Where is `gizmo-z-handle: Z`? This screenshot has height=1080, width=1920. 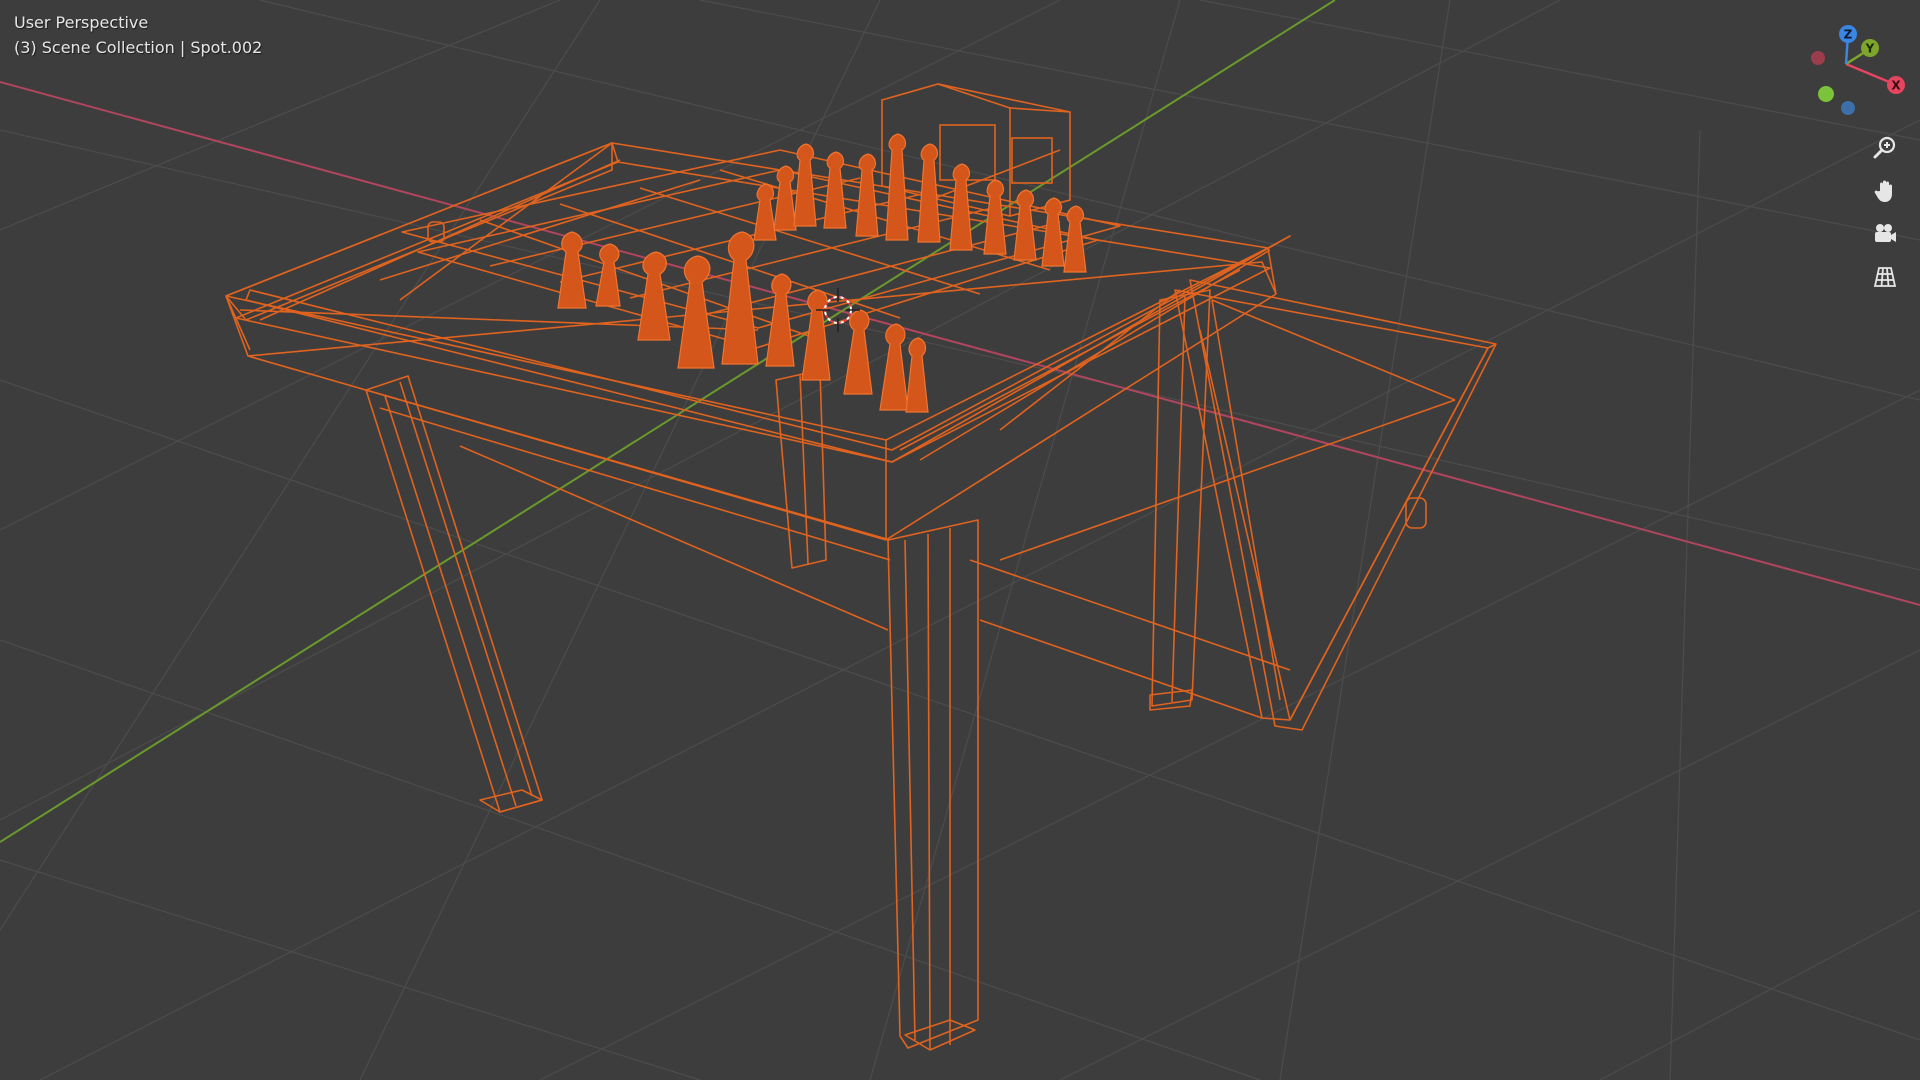 gizmo-z-handle: Z is located at coordinates (1848, 34).